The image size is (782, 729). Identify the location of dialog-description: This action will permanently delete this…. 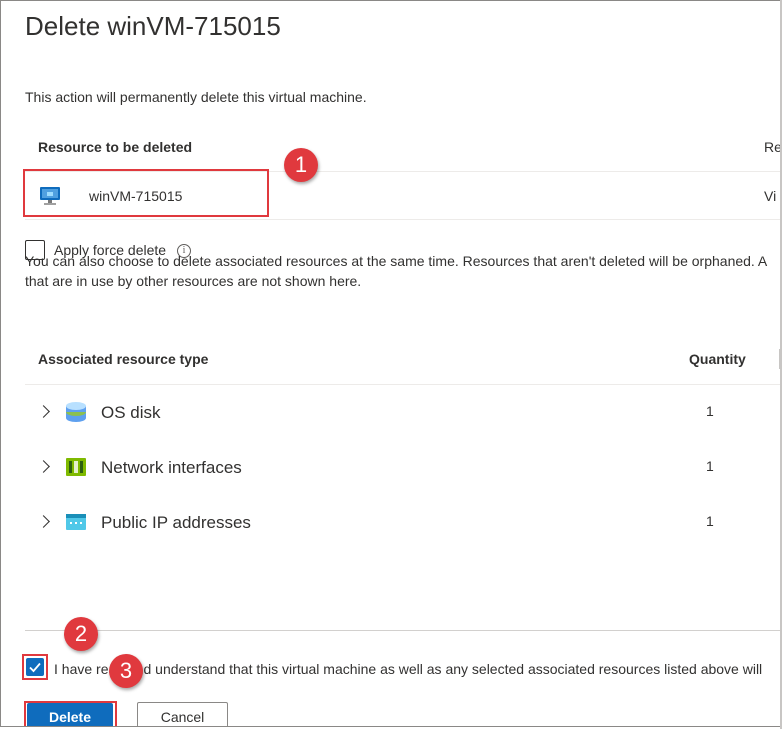
(196, 97).